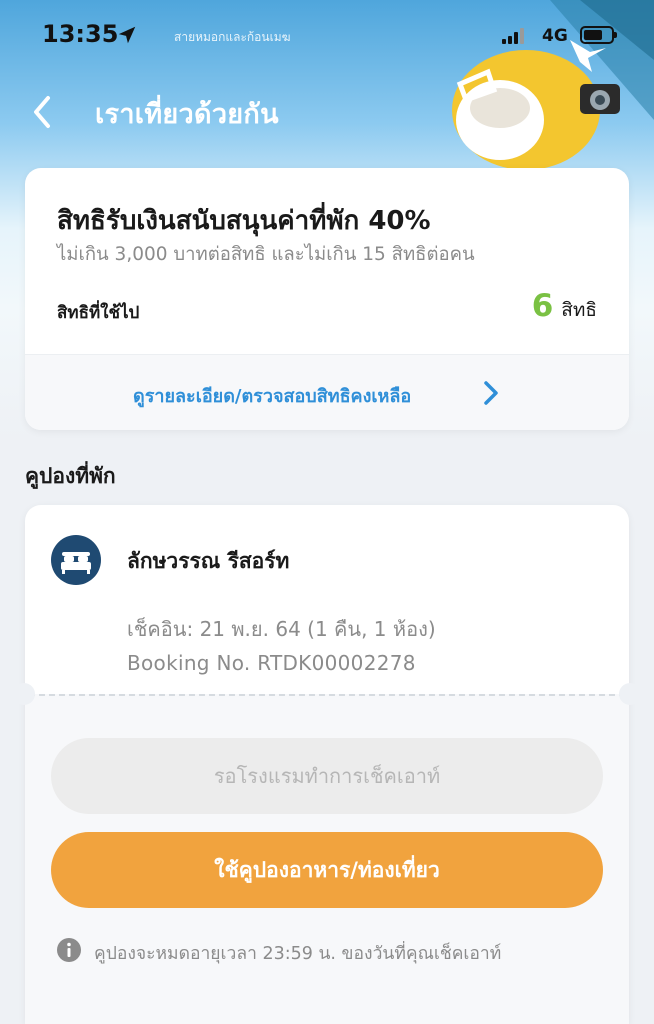  I want to click on booking-number: Booking No. RTDK00002278, so click(271, 663).